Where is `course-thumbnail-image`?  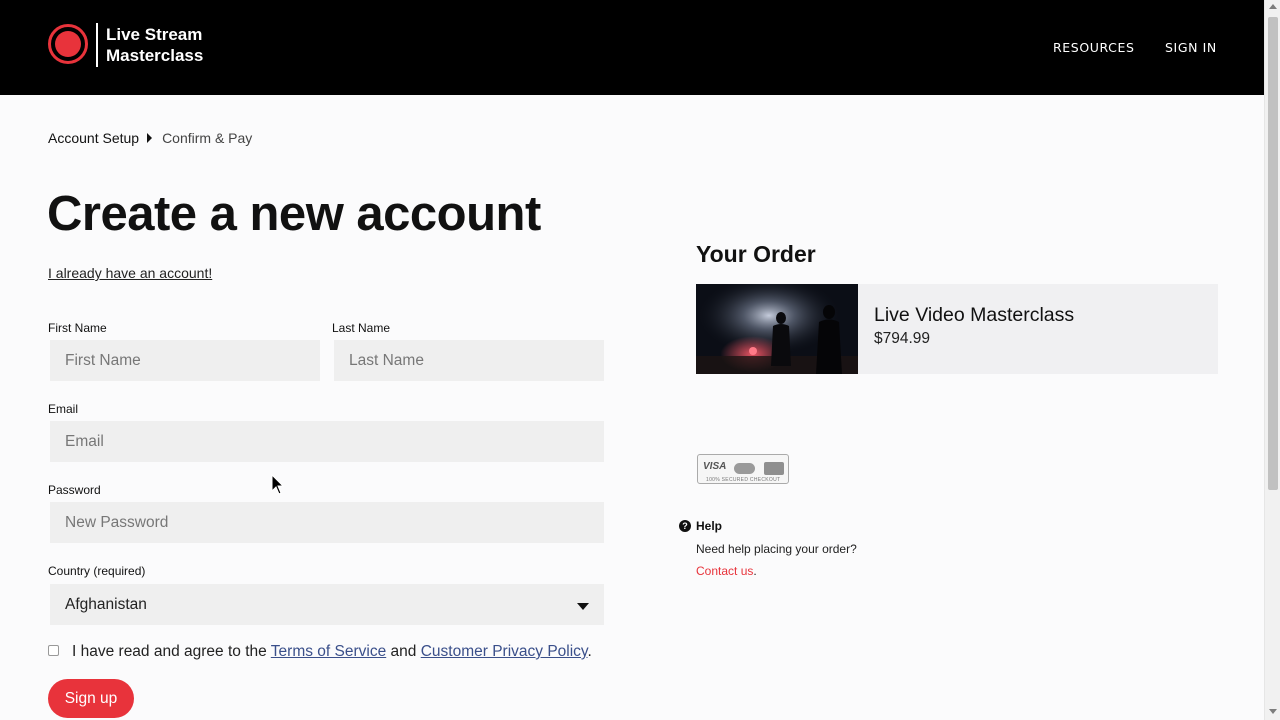 course-thumbnail-image is located at coordinates (777, 329).